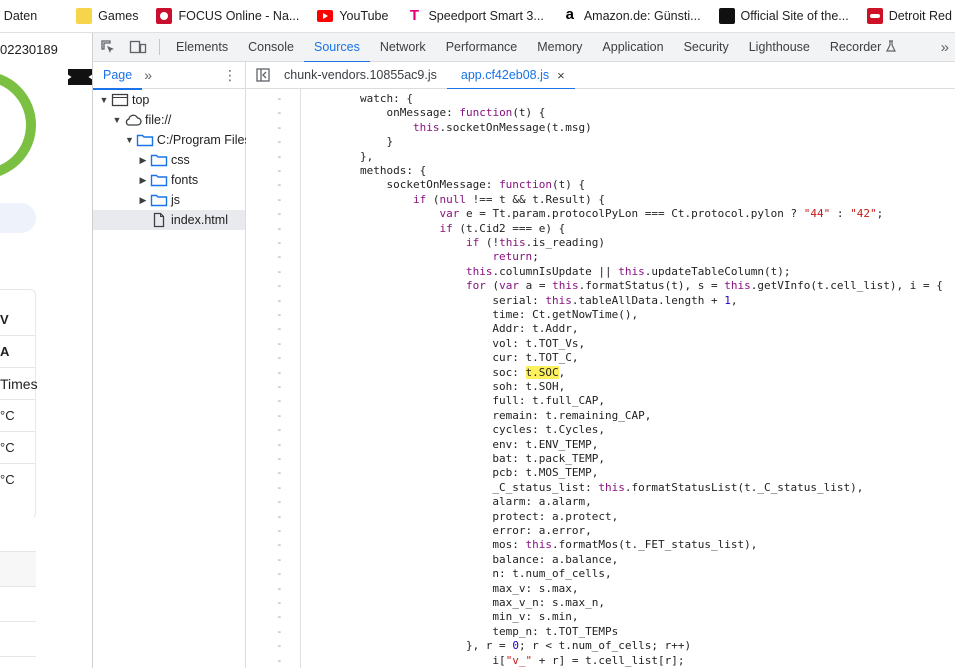 This screenshot has height=668, width=955. I want to click on code-line: min_v: s.min,, so click(442, 617).